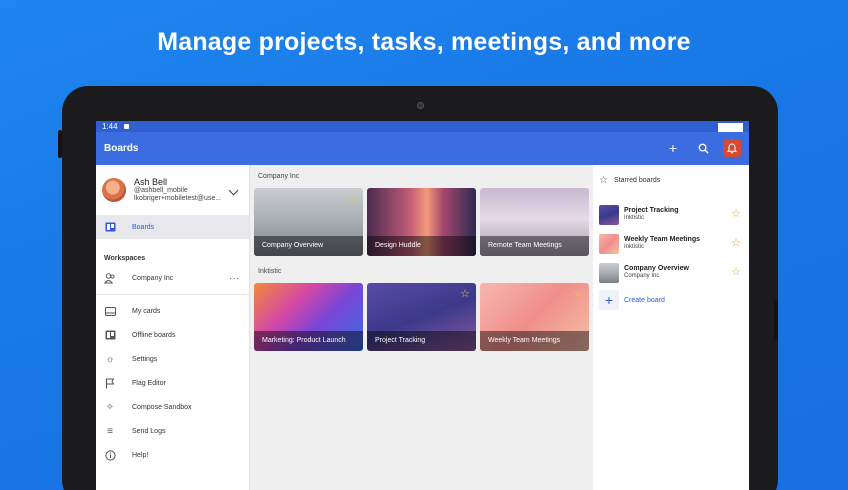  I want to click on drawer-item-label: Company Inc, so click(153, 278).